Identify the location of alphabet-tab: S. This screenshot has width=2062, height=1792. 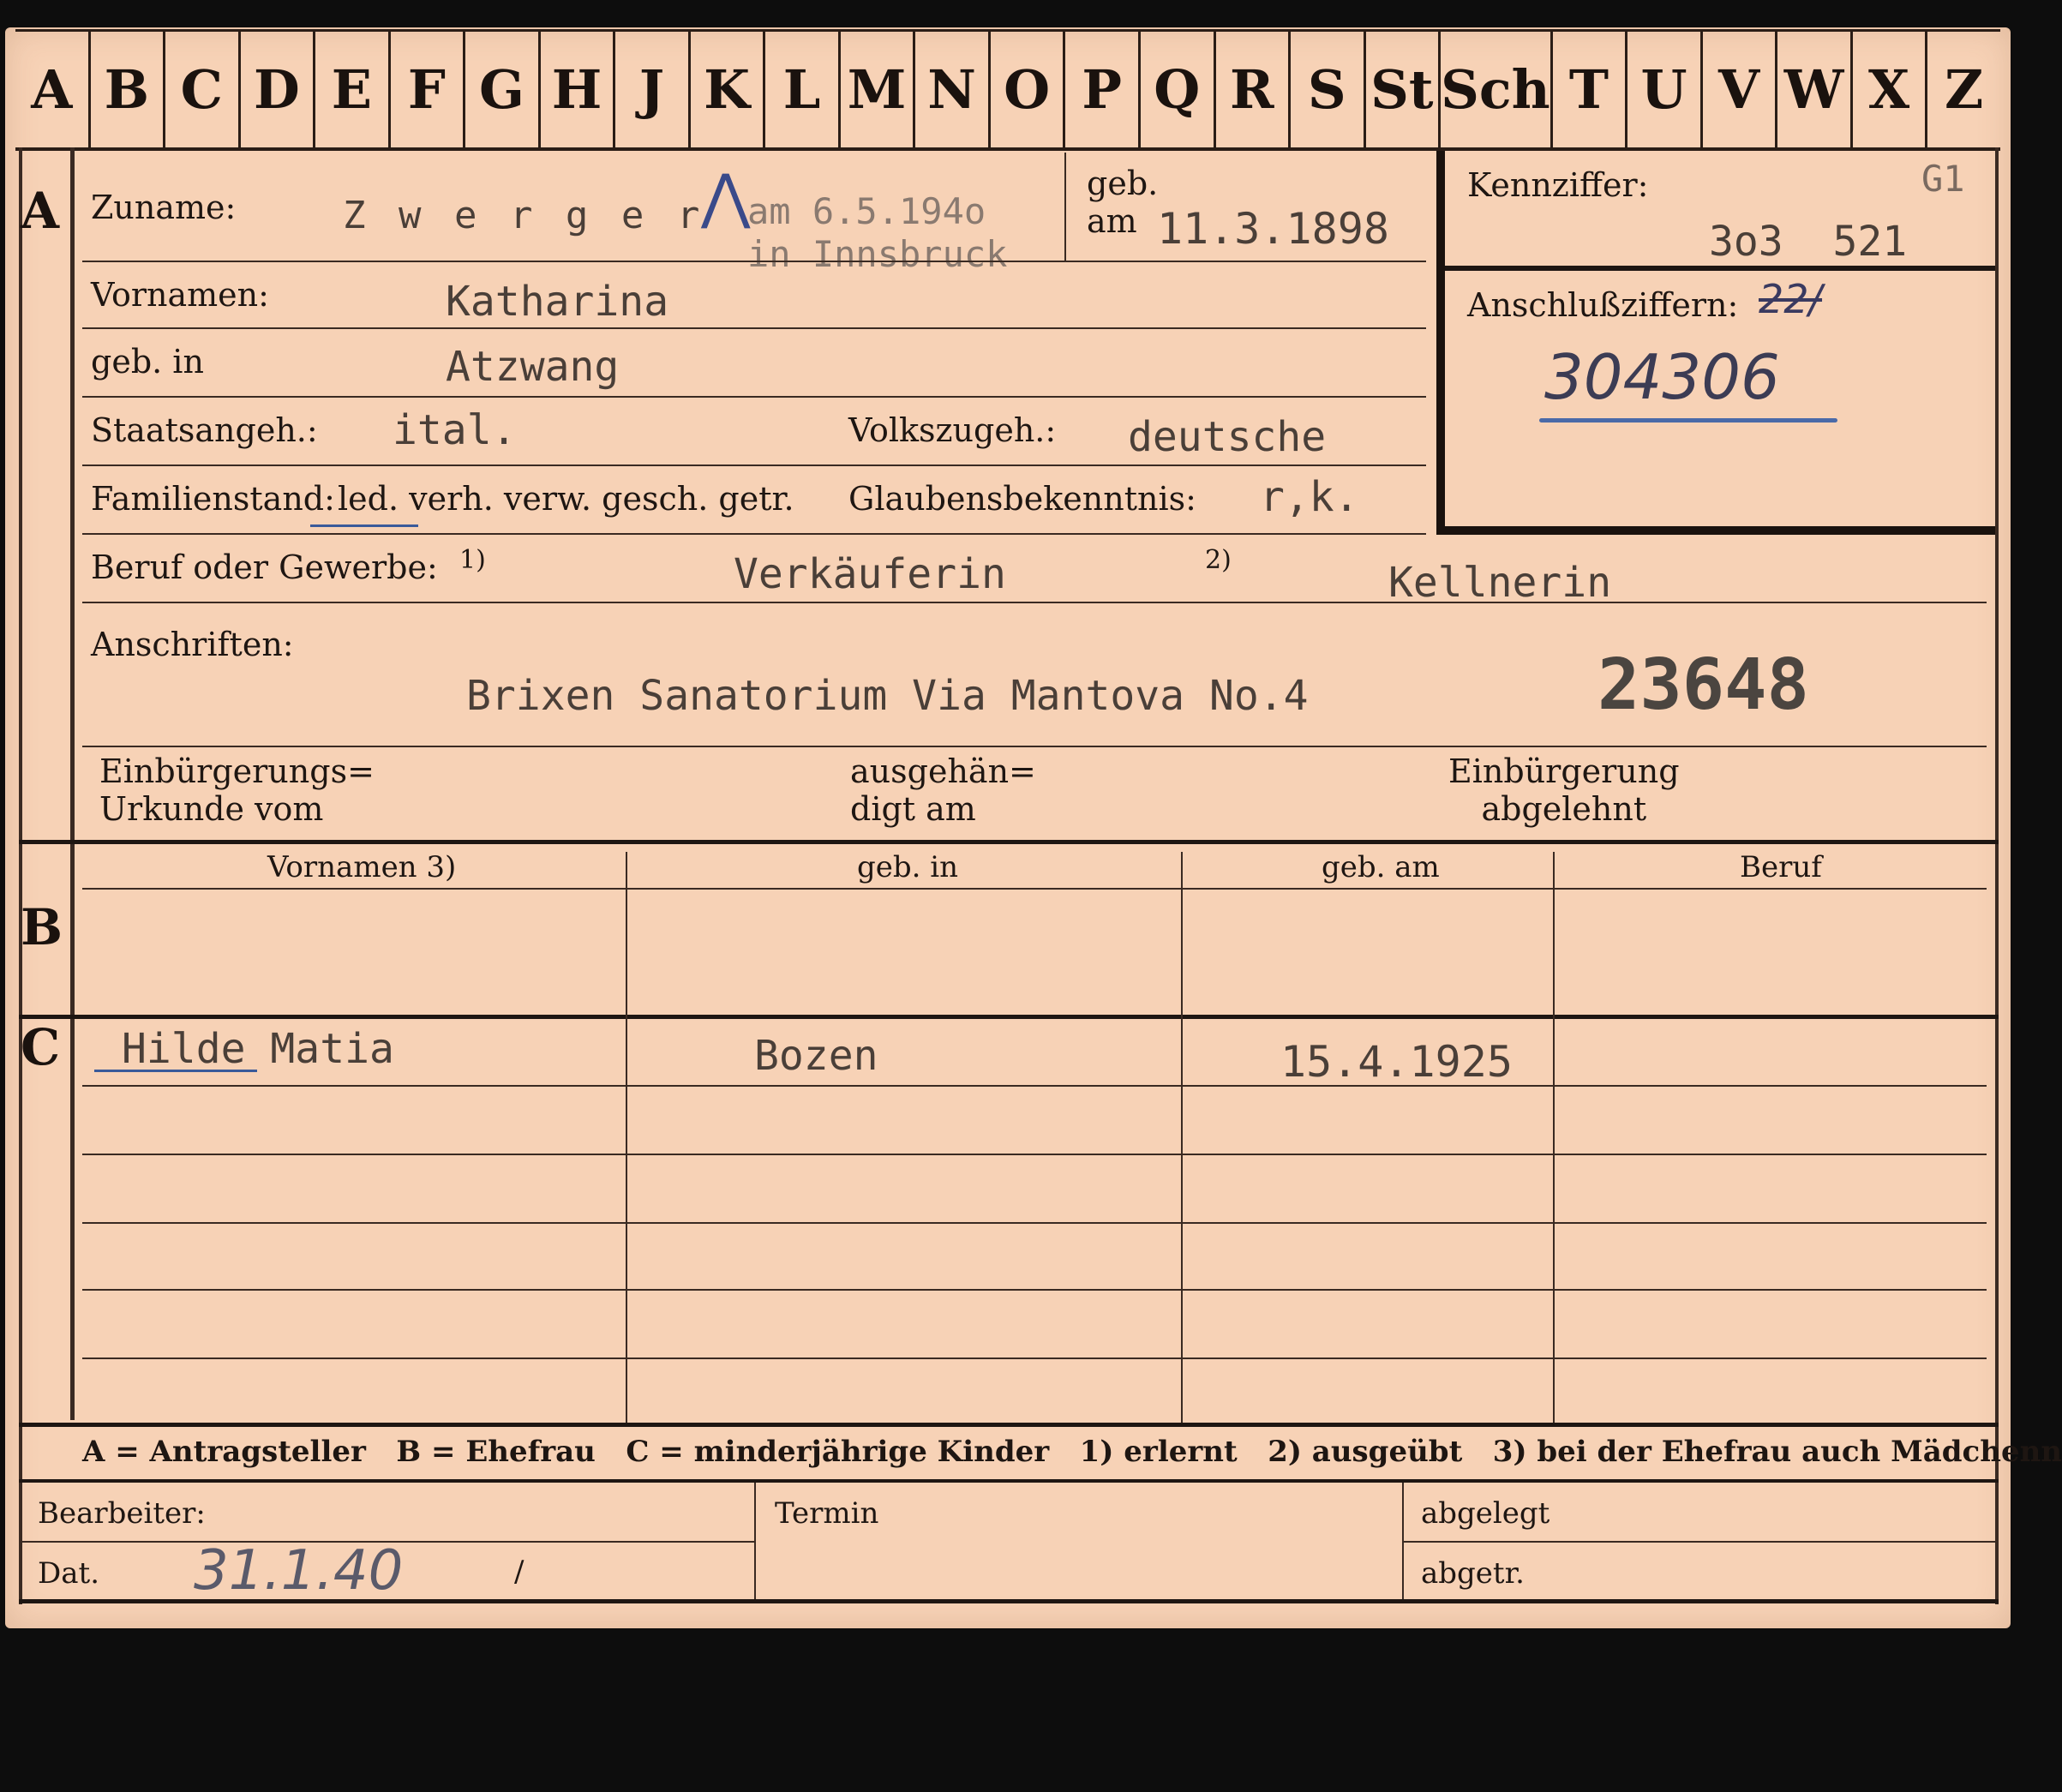
(1328, 90).